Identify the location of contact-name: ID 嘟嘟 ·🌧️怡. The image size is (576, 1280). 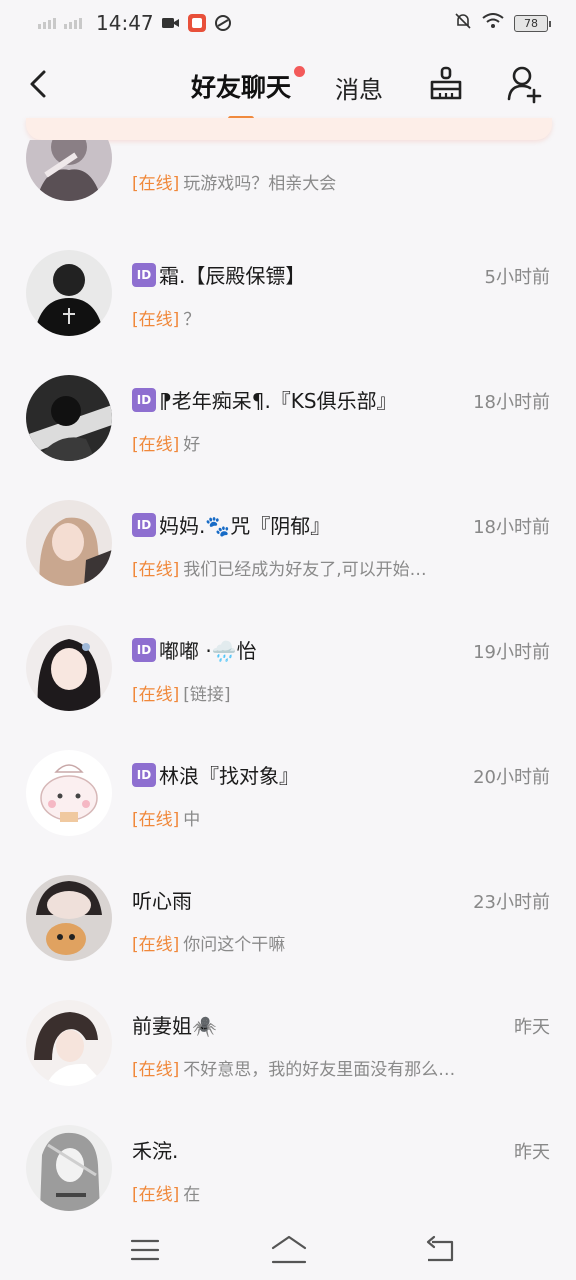
(194, 649).